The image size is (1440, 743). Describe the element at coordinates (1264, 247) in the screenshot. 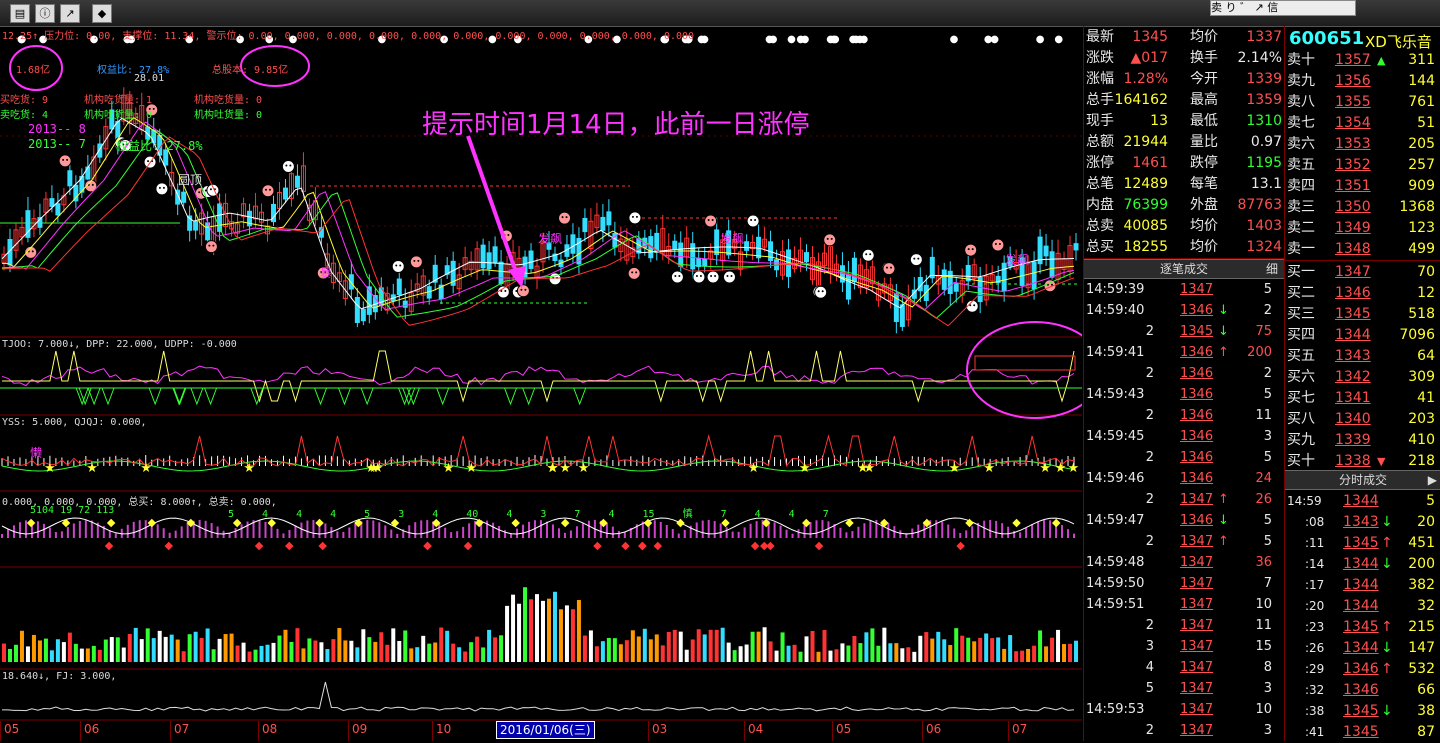

I see `quote-value-2: 1324` at that location.